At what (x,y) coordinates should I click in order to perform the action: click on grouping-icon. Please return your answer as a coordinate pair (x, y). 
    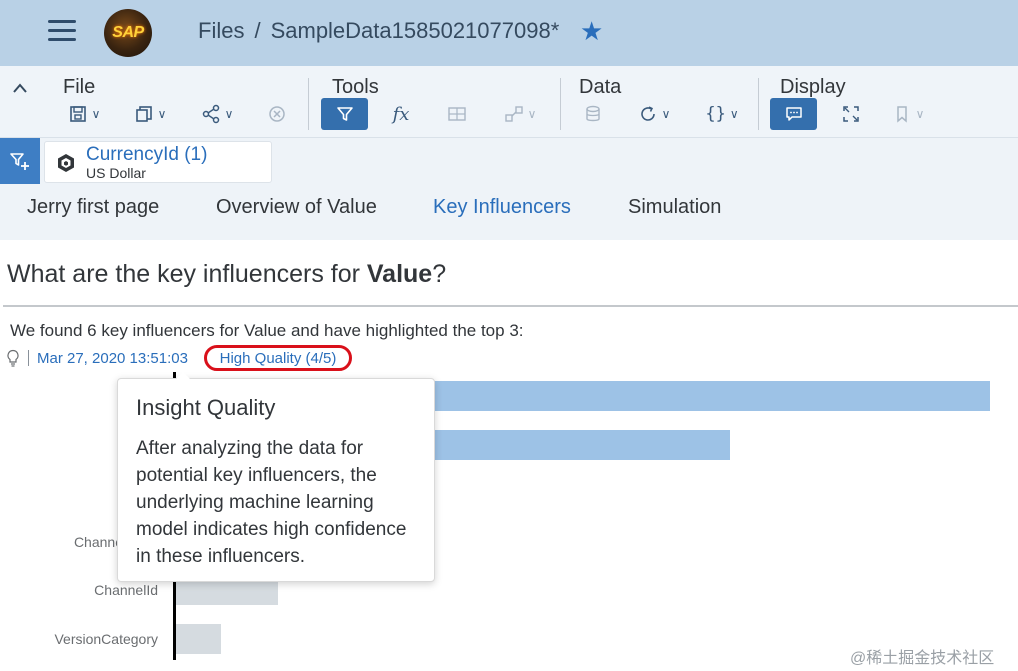
    Looking at the image, I should click on (457, 114).